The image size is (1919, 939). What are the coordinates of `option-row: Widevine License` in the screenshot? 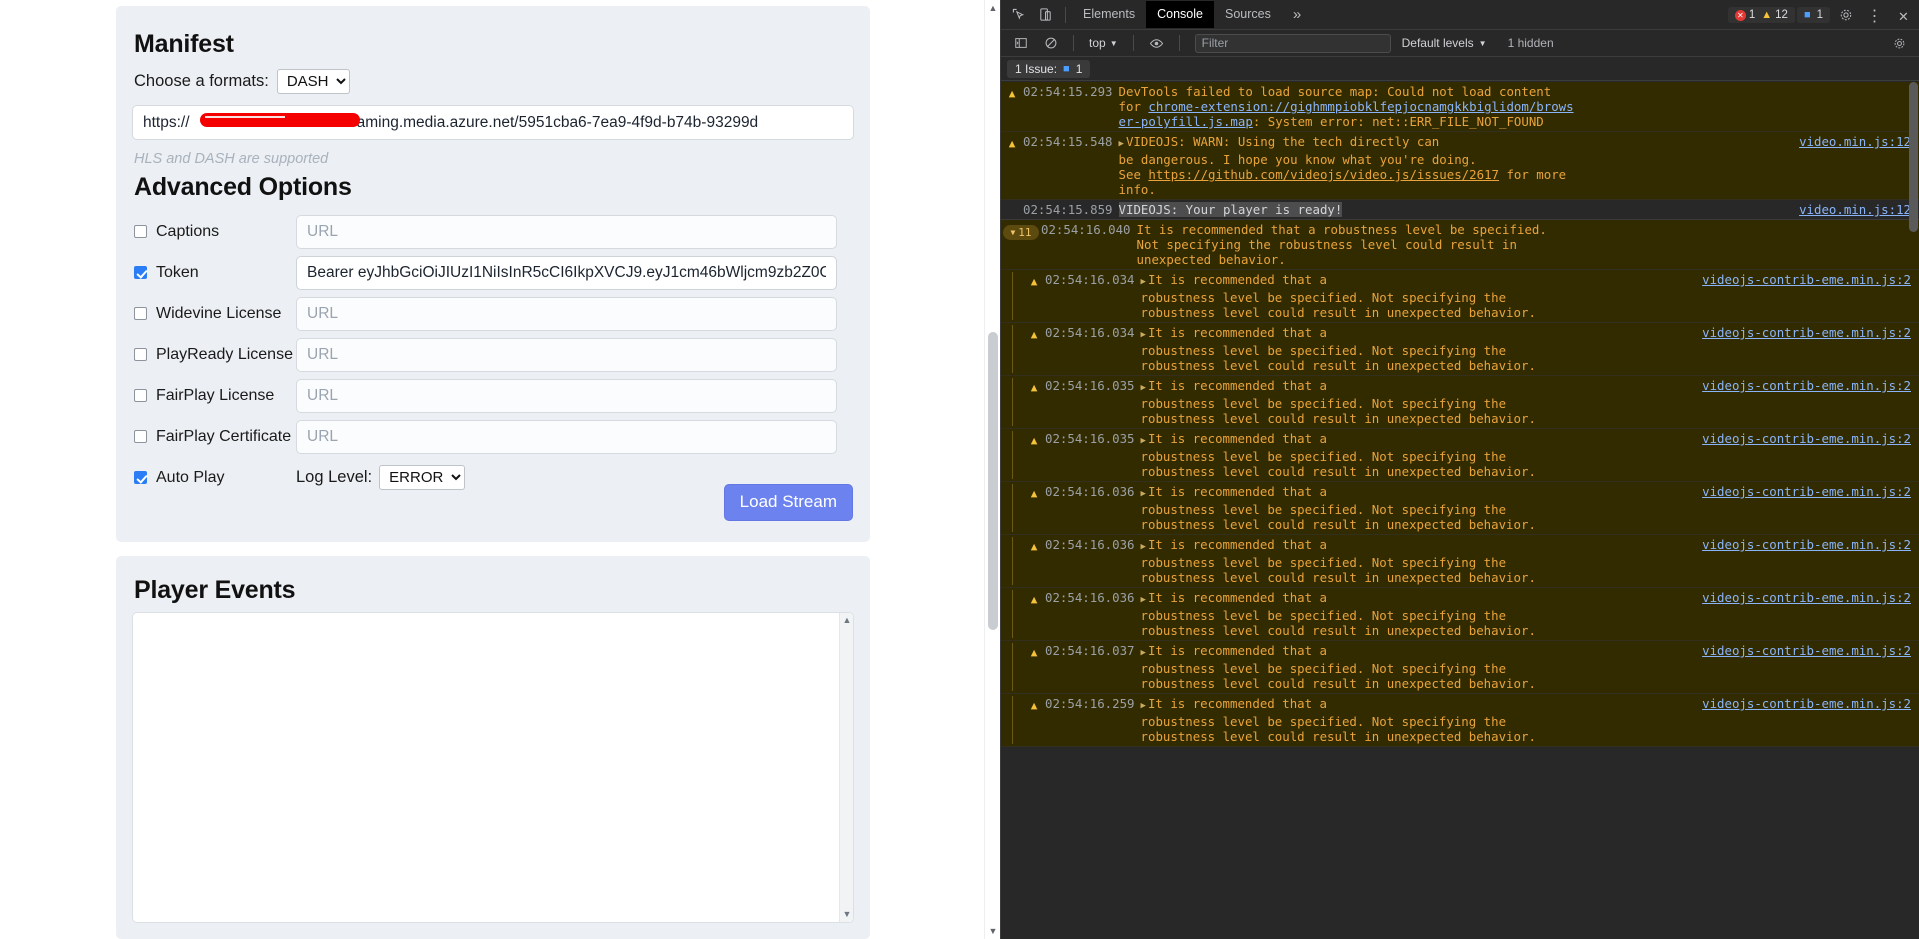 It's located at (493, 313).